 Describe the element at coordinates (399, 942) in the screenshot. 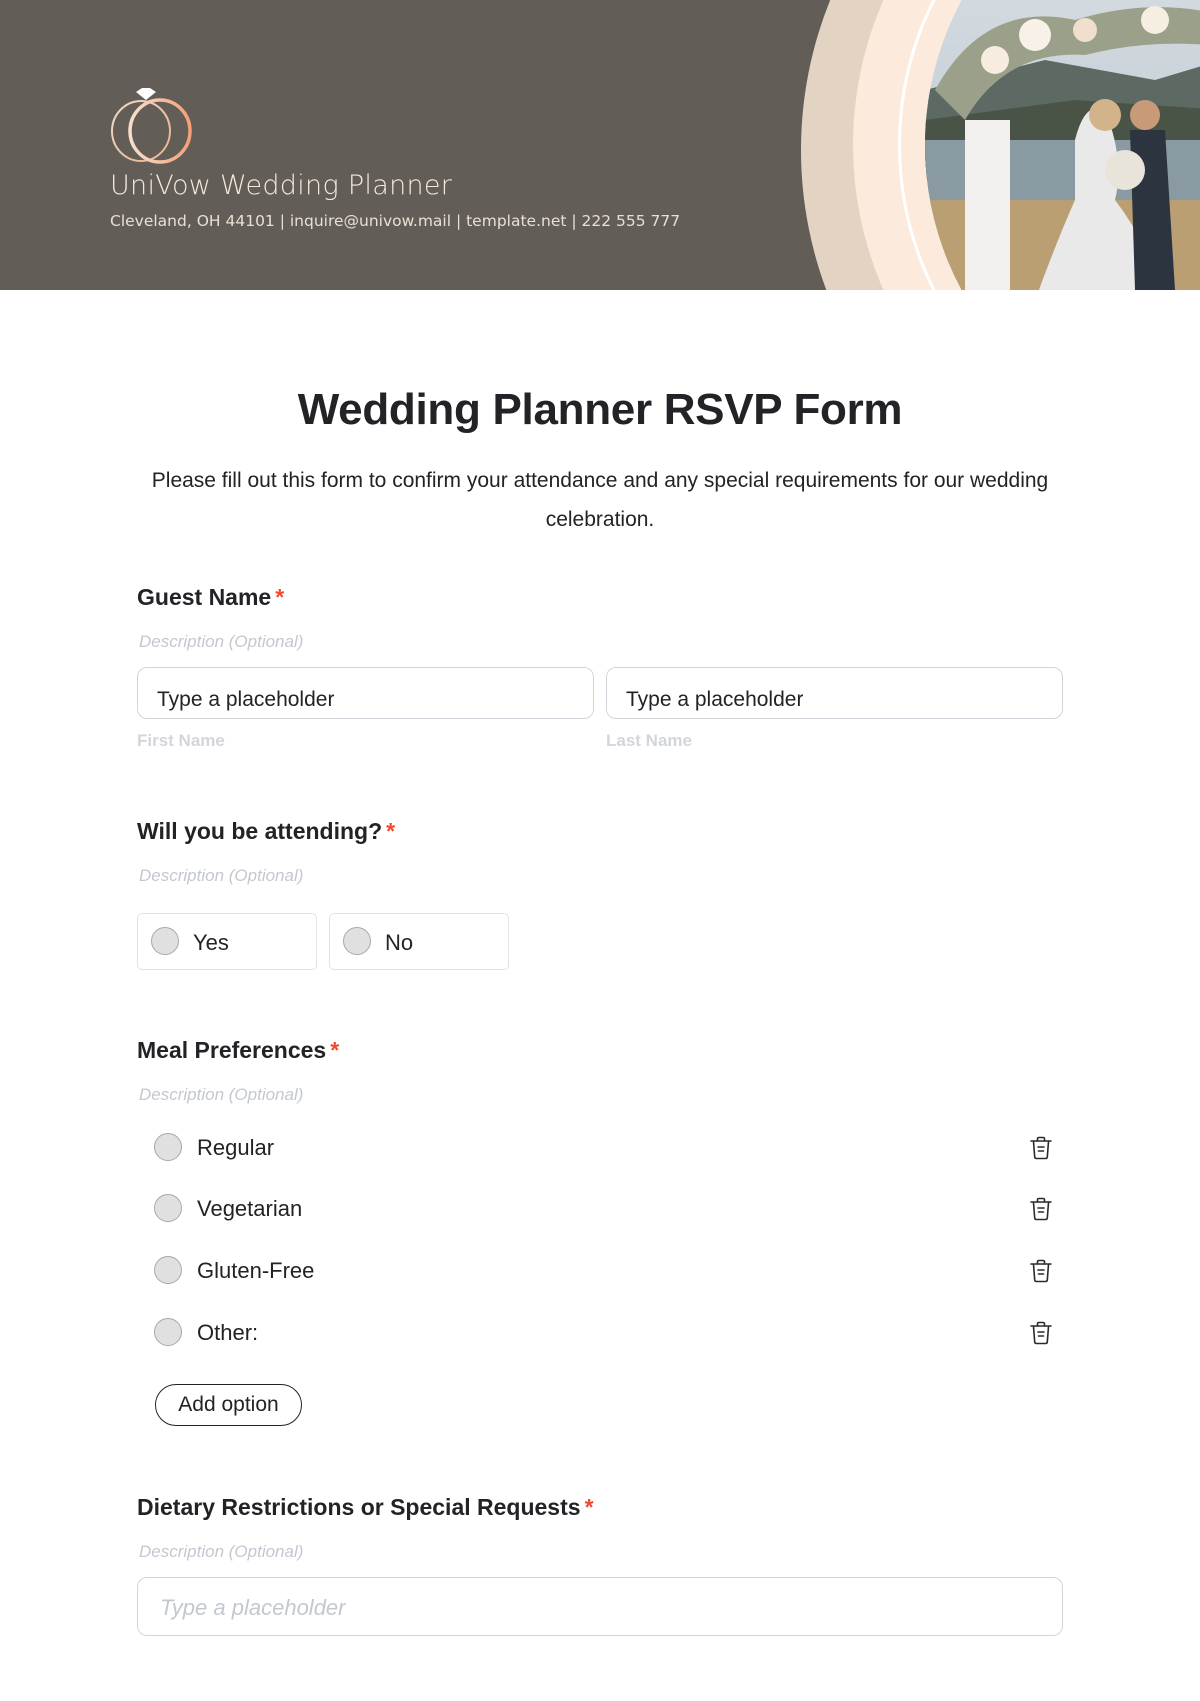

I see `option-label: No` at that location.